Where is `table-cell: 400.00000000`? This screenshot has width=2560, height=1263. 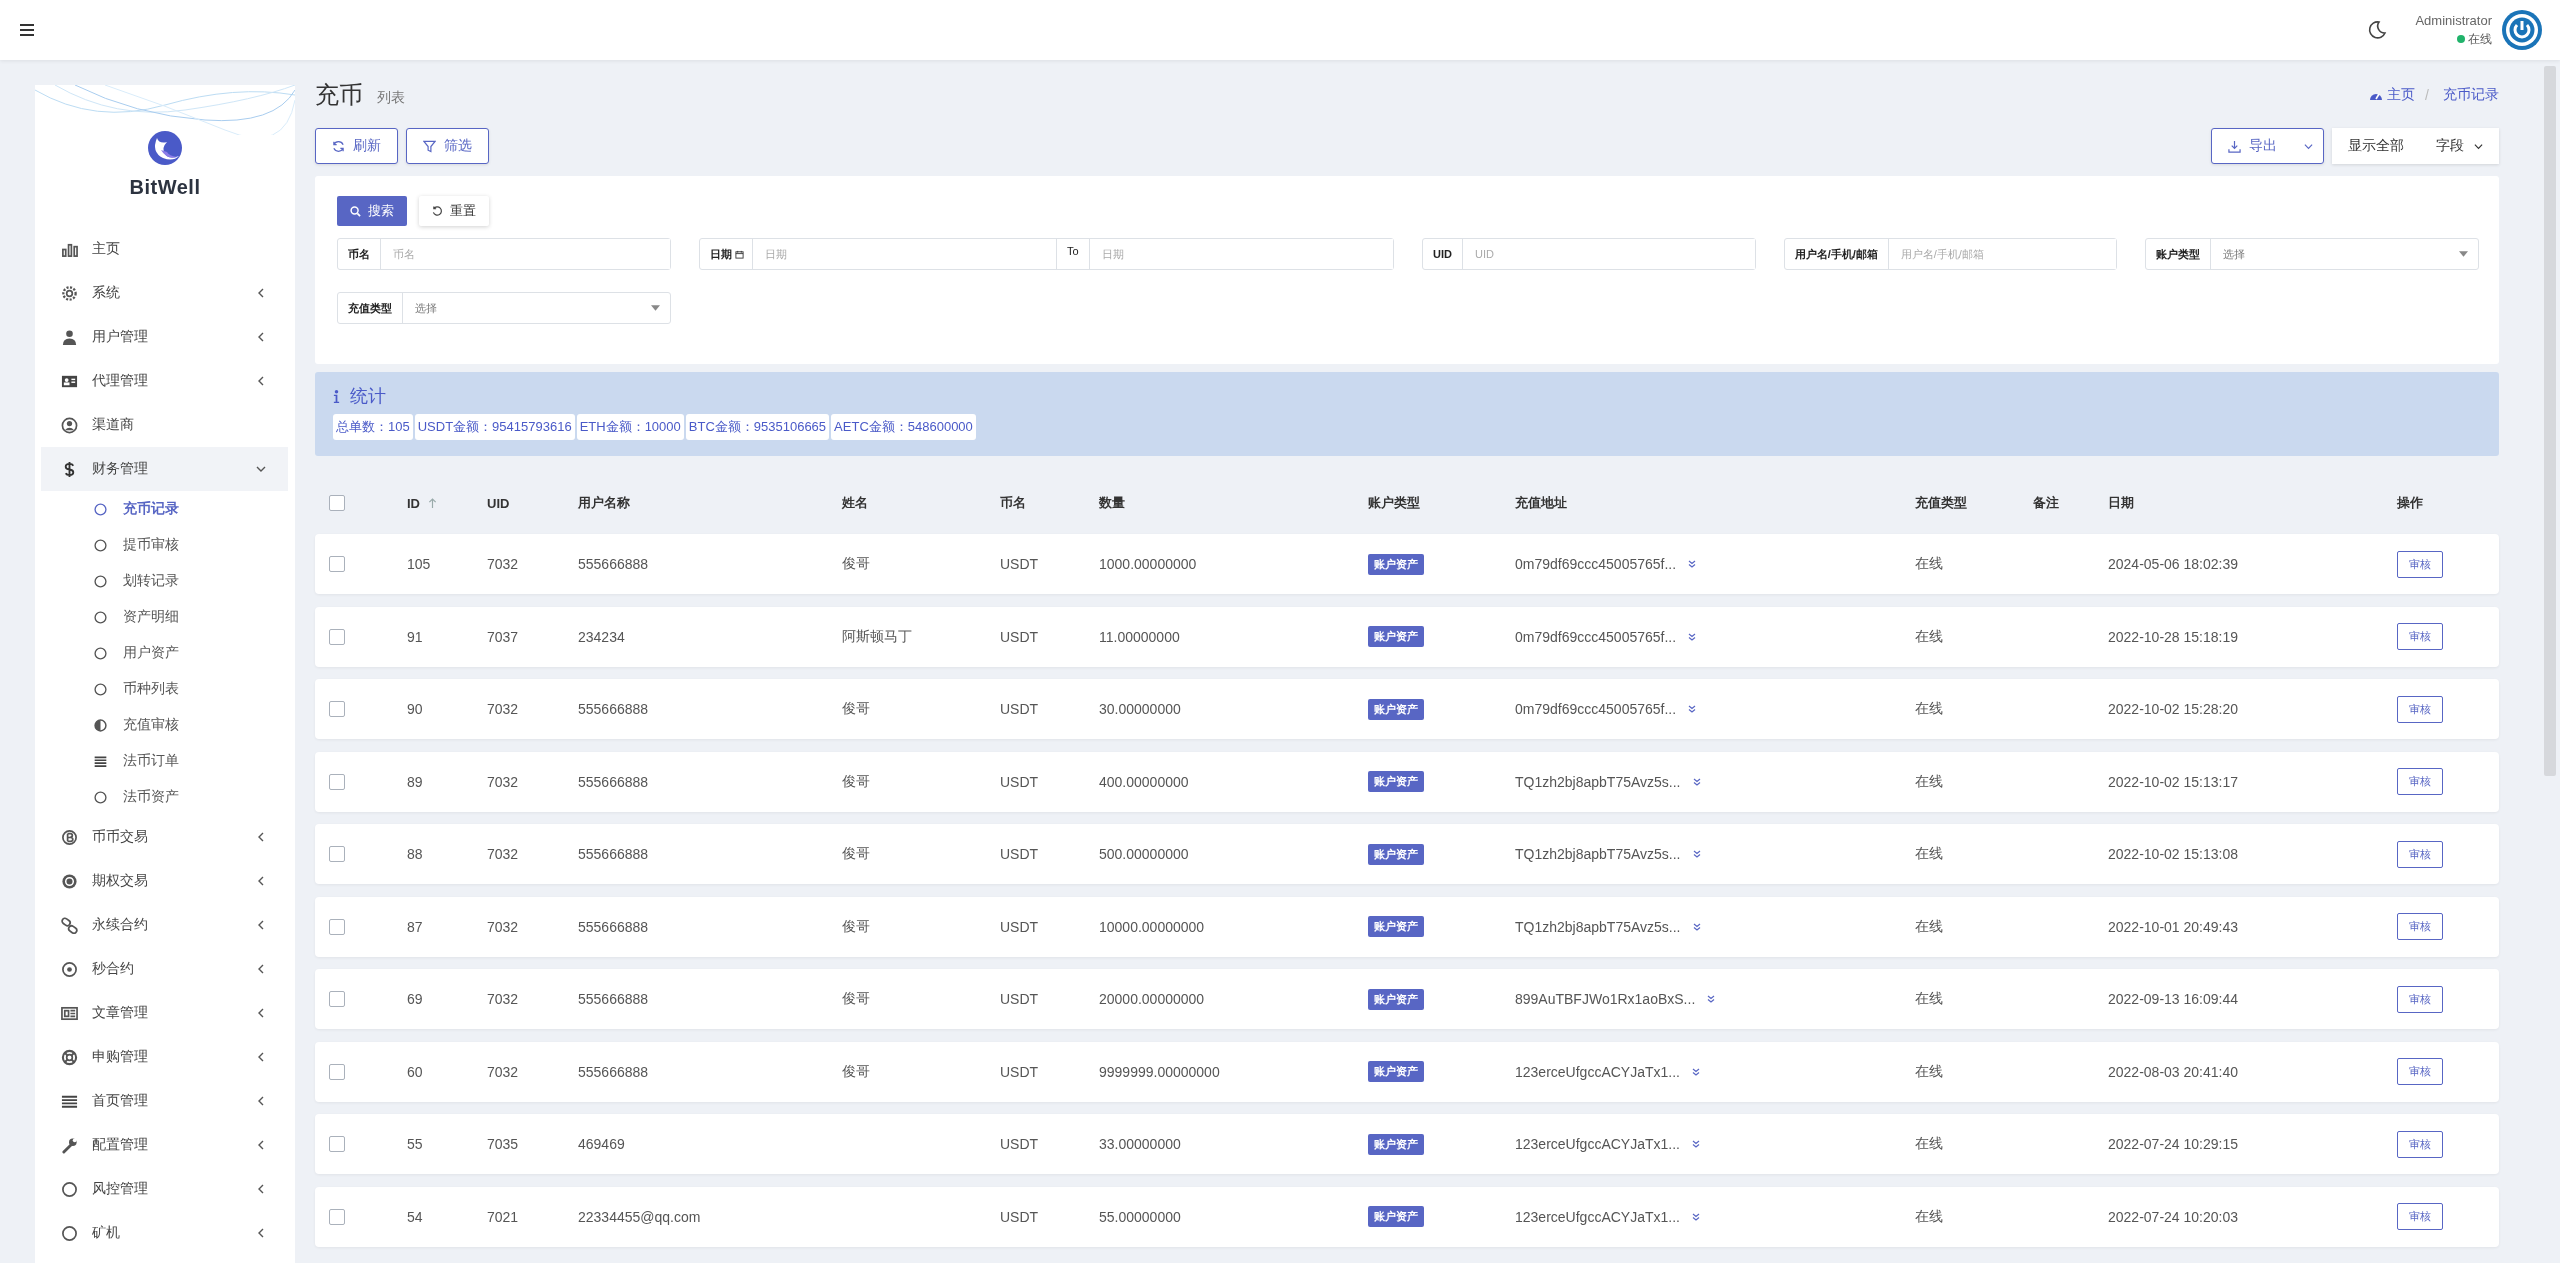
table-cell: 400.00000000 is located at coordinates (1144, 781).